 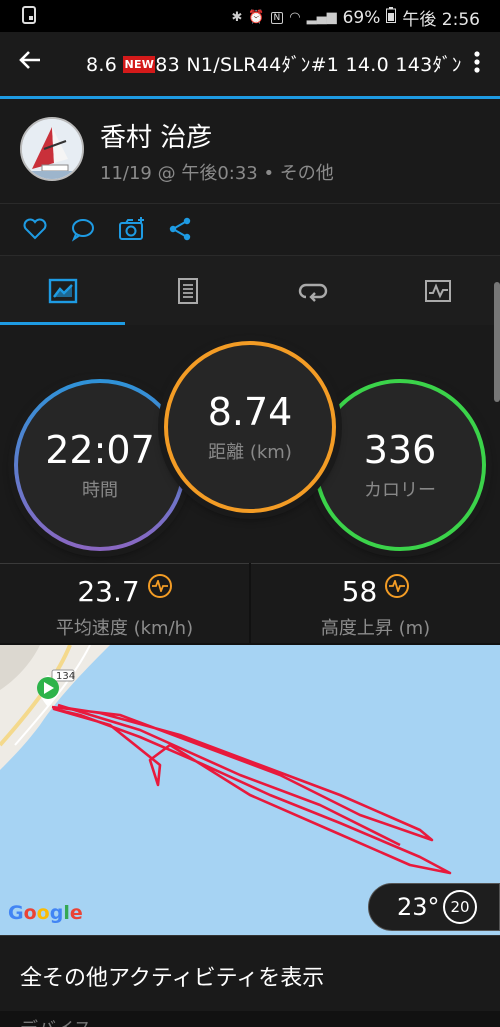 I want to click on ascent-stat: 58 高度上昇 (m), so click(x=375, y=603).